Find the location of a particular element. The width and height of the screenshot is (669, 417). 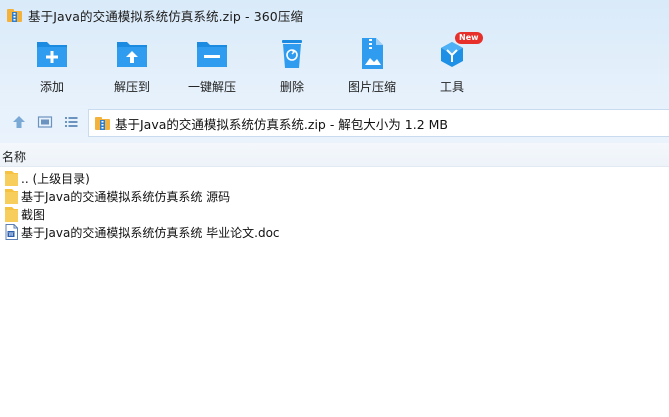

add-label: 添加 is located at coordinates (51, 87).